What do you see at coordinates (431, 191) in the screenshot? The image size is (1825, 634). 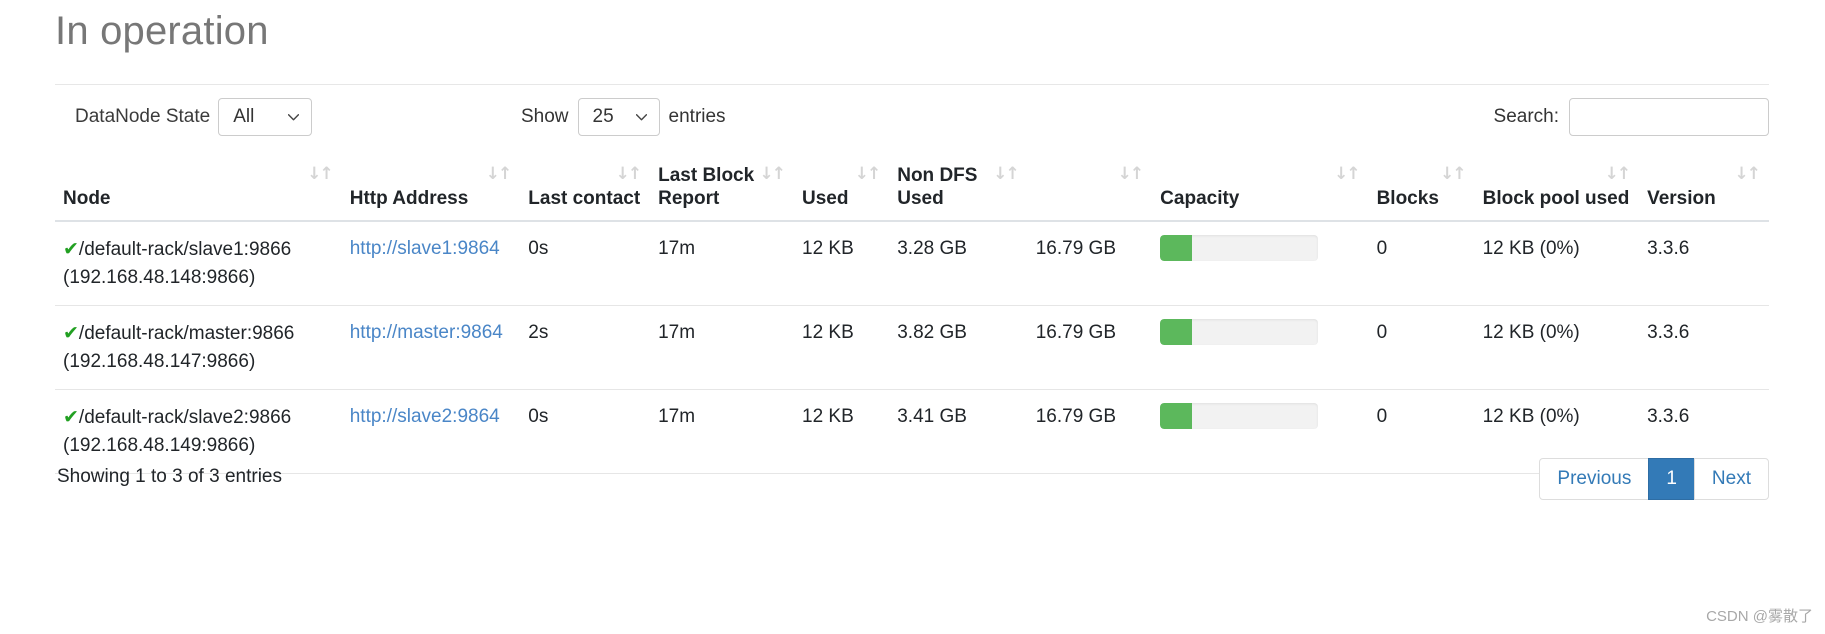 I see `col-header-http-address: Http Address ↓↑` at bounding box center [431, 191].